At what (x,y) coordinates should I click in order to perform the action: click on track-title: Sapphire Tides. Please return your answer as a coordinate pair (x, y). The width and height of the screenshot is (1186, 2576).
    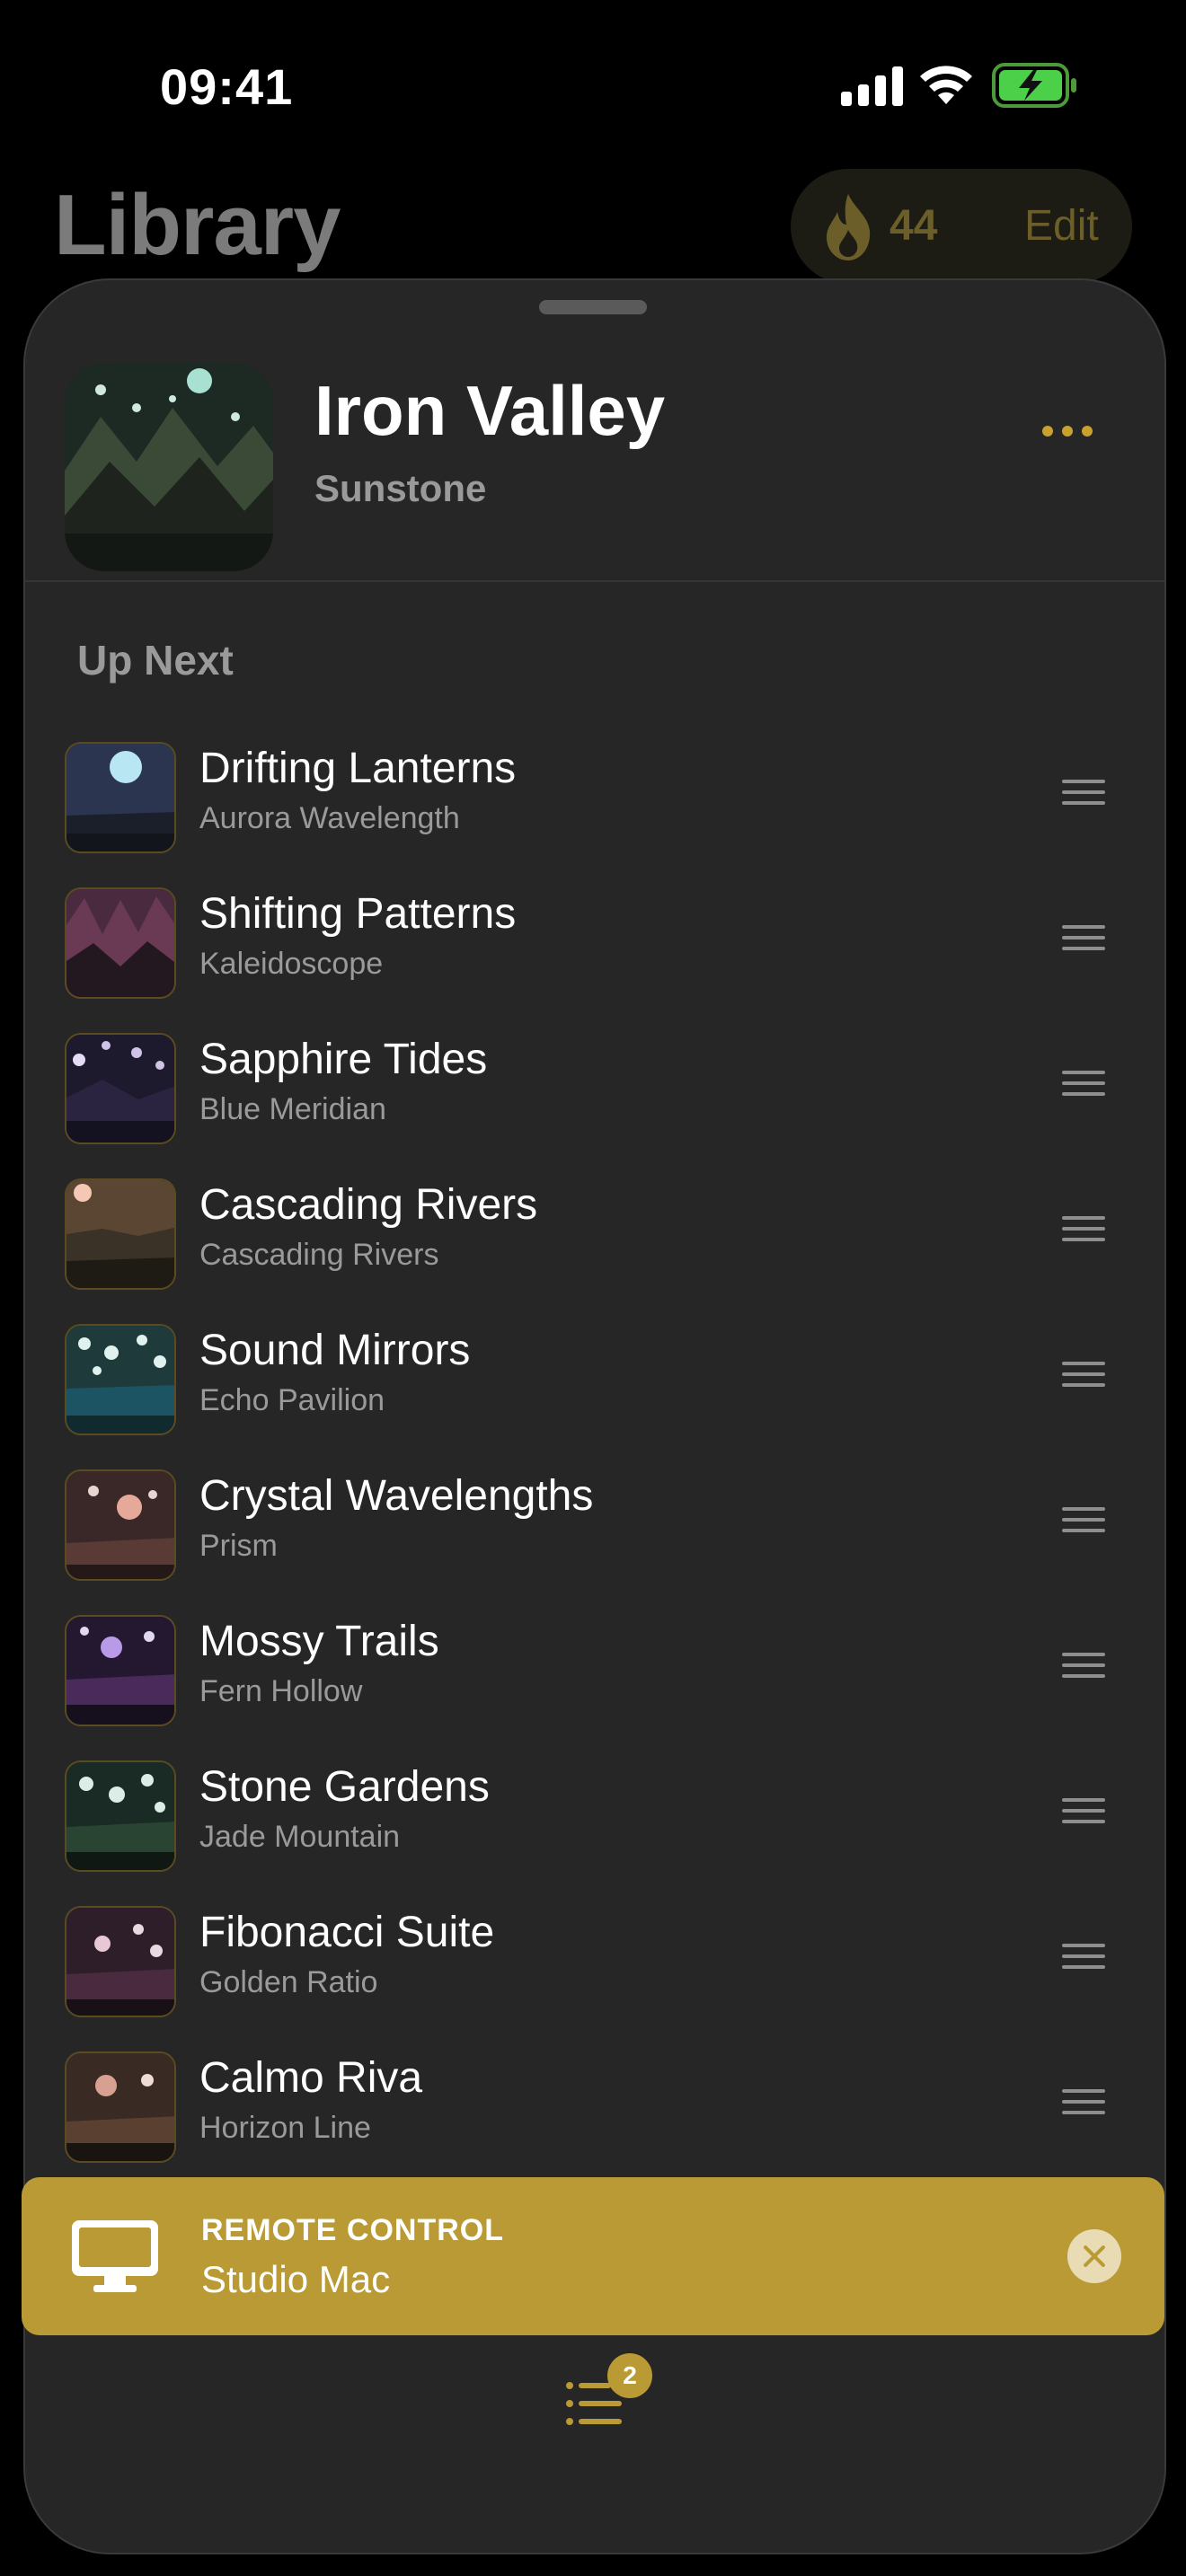
    Looking at the image, I should click on (343, 1059).